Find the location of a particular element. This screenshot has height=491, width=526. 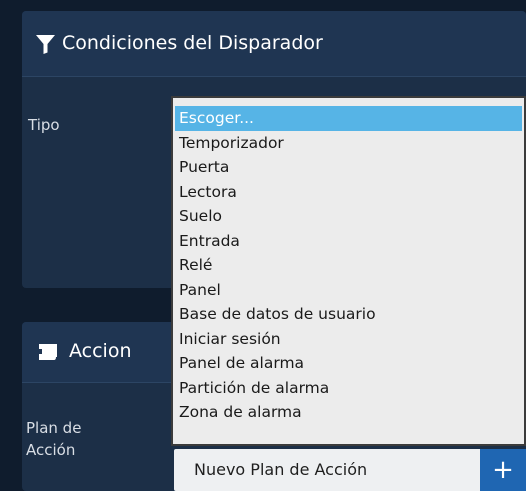

action-plan-select: Nuevo Plan de Acción is located at coordinates (338, 470).